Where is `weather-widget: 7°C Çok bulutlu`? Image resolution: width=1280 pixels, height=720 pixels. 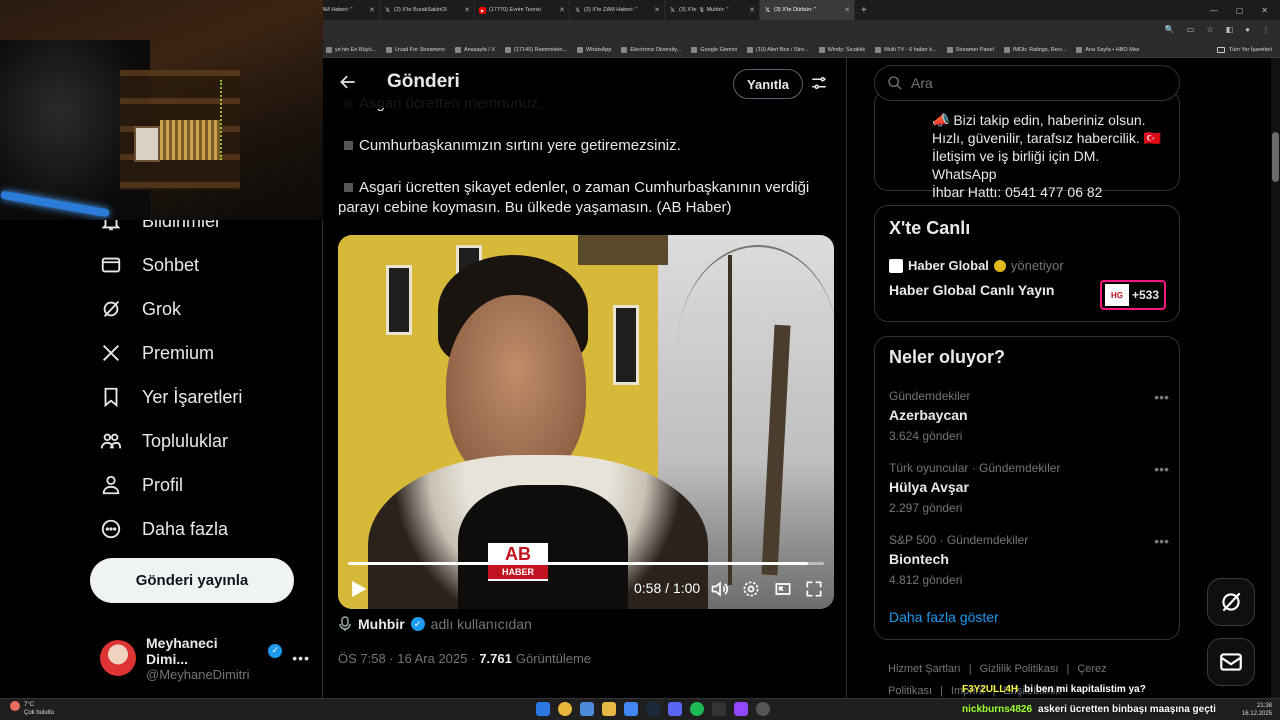 weather-widget: 7°C Çok bulutlu is located at coordinates (32, 709).